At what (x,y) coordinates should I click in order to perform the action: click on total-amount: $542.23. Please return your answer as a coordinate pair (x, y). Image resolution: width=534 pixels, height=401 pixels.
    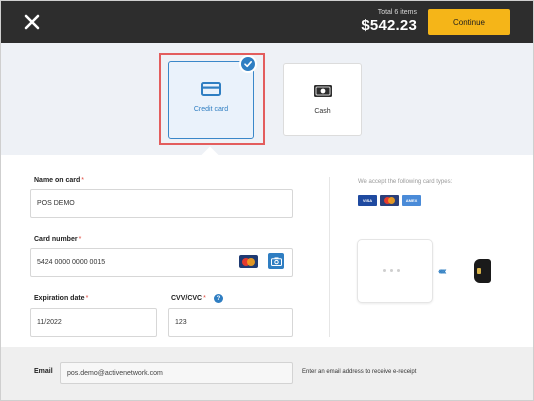
    Looking at the image, I should click on (389, 25).